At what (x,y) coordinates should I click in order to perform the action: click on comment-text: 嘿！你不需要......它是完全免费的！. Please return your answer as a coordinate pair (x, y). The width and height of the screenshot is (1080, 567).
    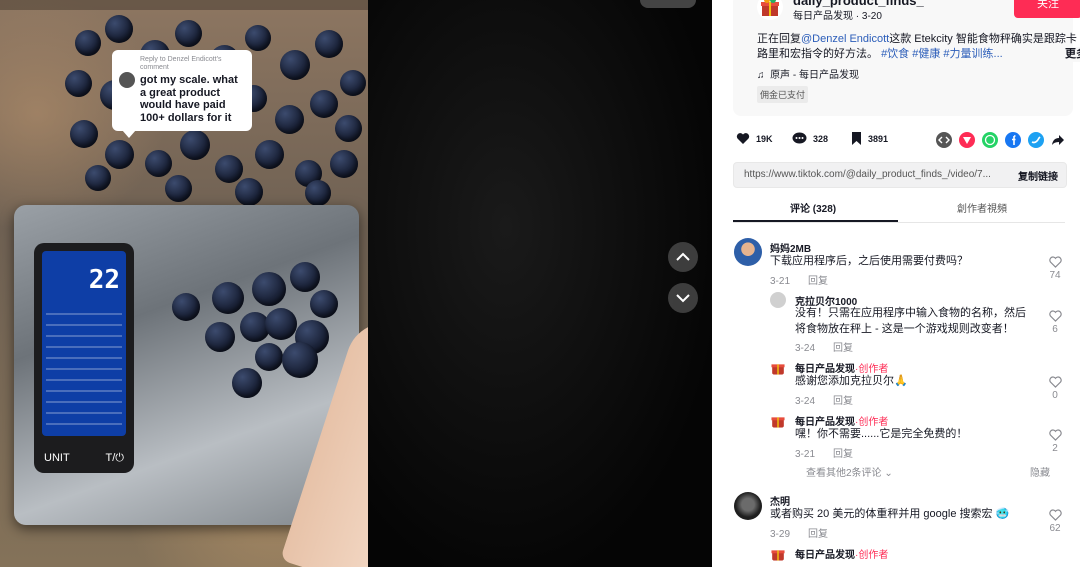
    Looking at the image, I should click on (881, 434).